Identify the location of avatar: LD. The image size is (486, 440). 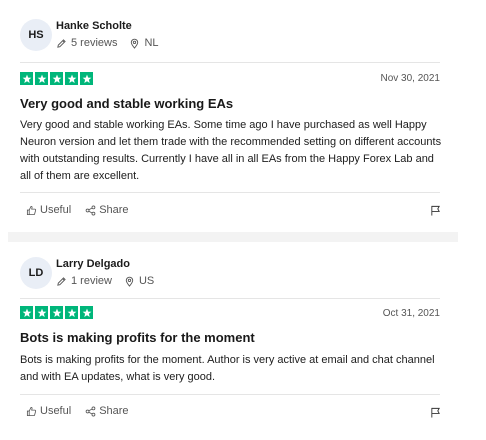
(36, 273).